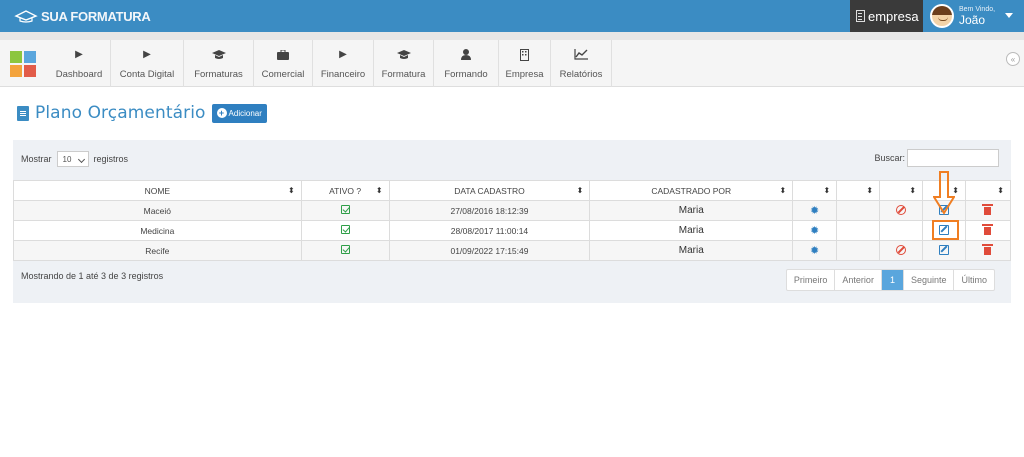 Image resolution: width=1024 pixels, height=457 pixels. I want to click on nav-label: Formando, so click(466, 74).